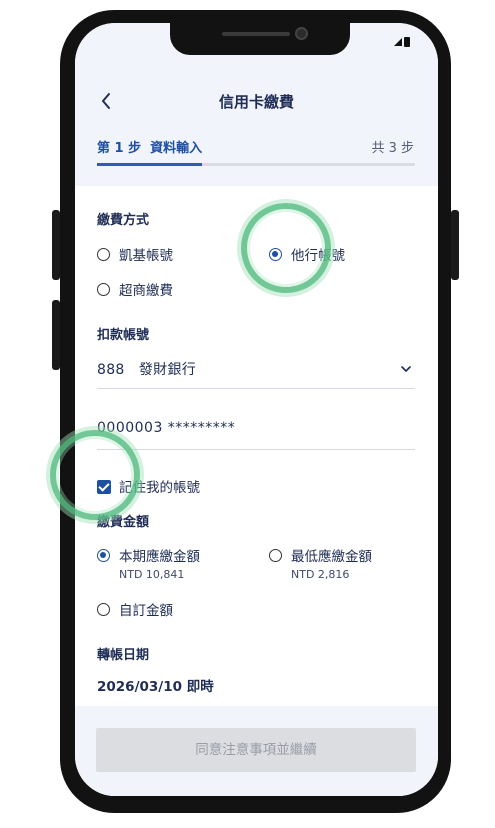 The height and width of the screenshot is (828, 495). I want to click on radio-other-bank-account: 他行帳號, so click(307, 254).